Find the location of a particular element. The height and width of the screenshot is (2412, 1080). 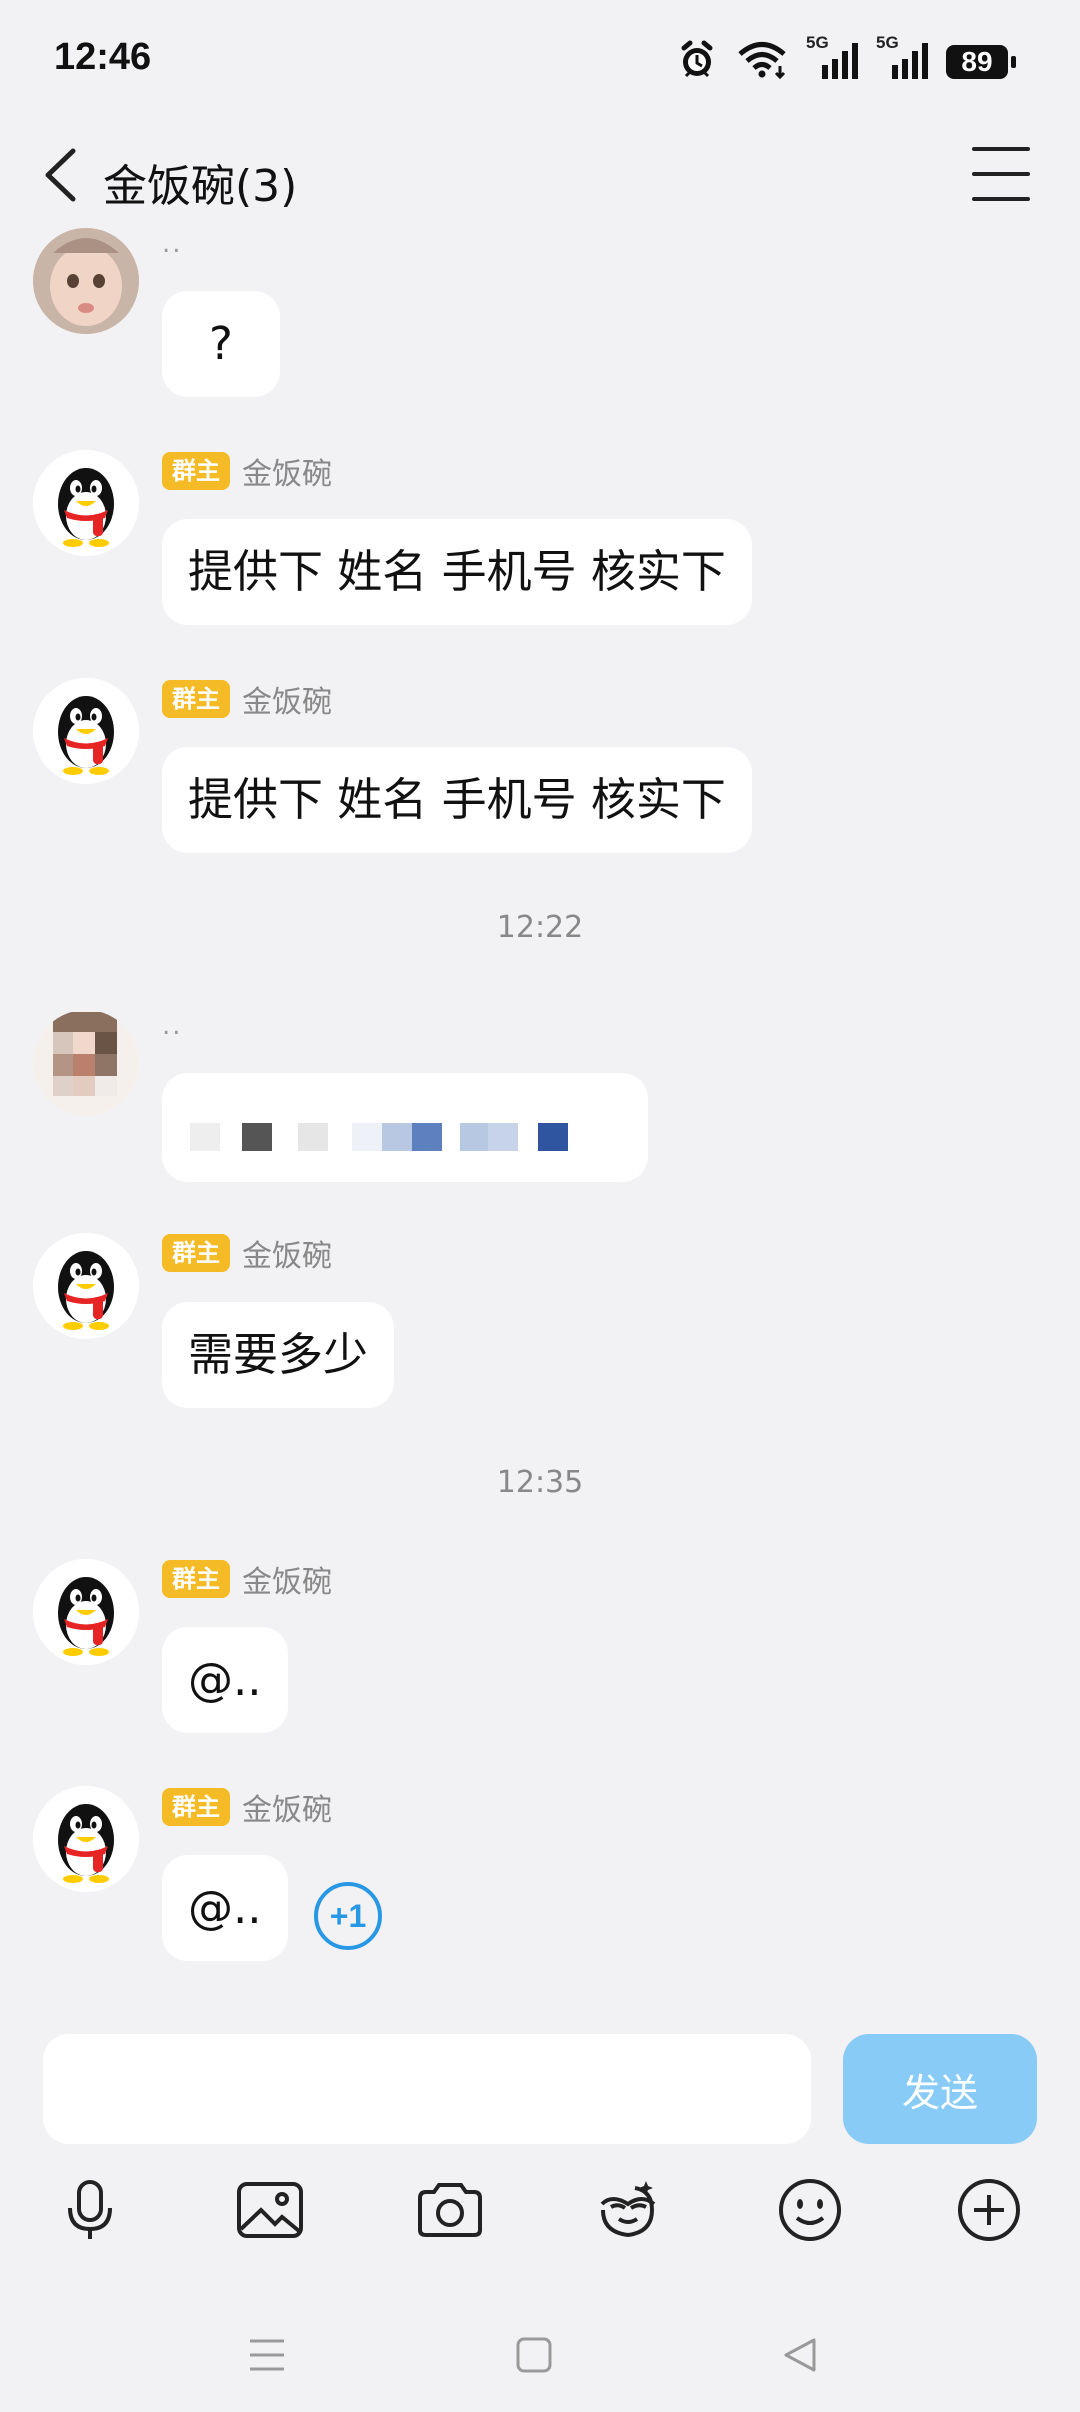

system-navigation-bar is located at coordinates (540, 2356).